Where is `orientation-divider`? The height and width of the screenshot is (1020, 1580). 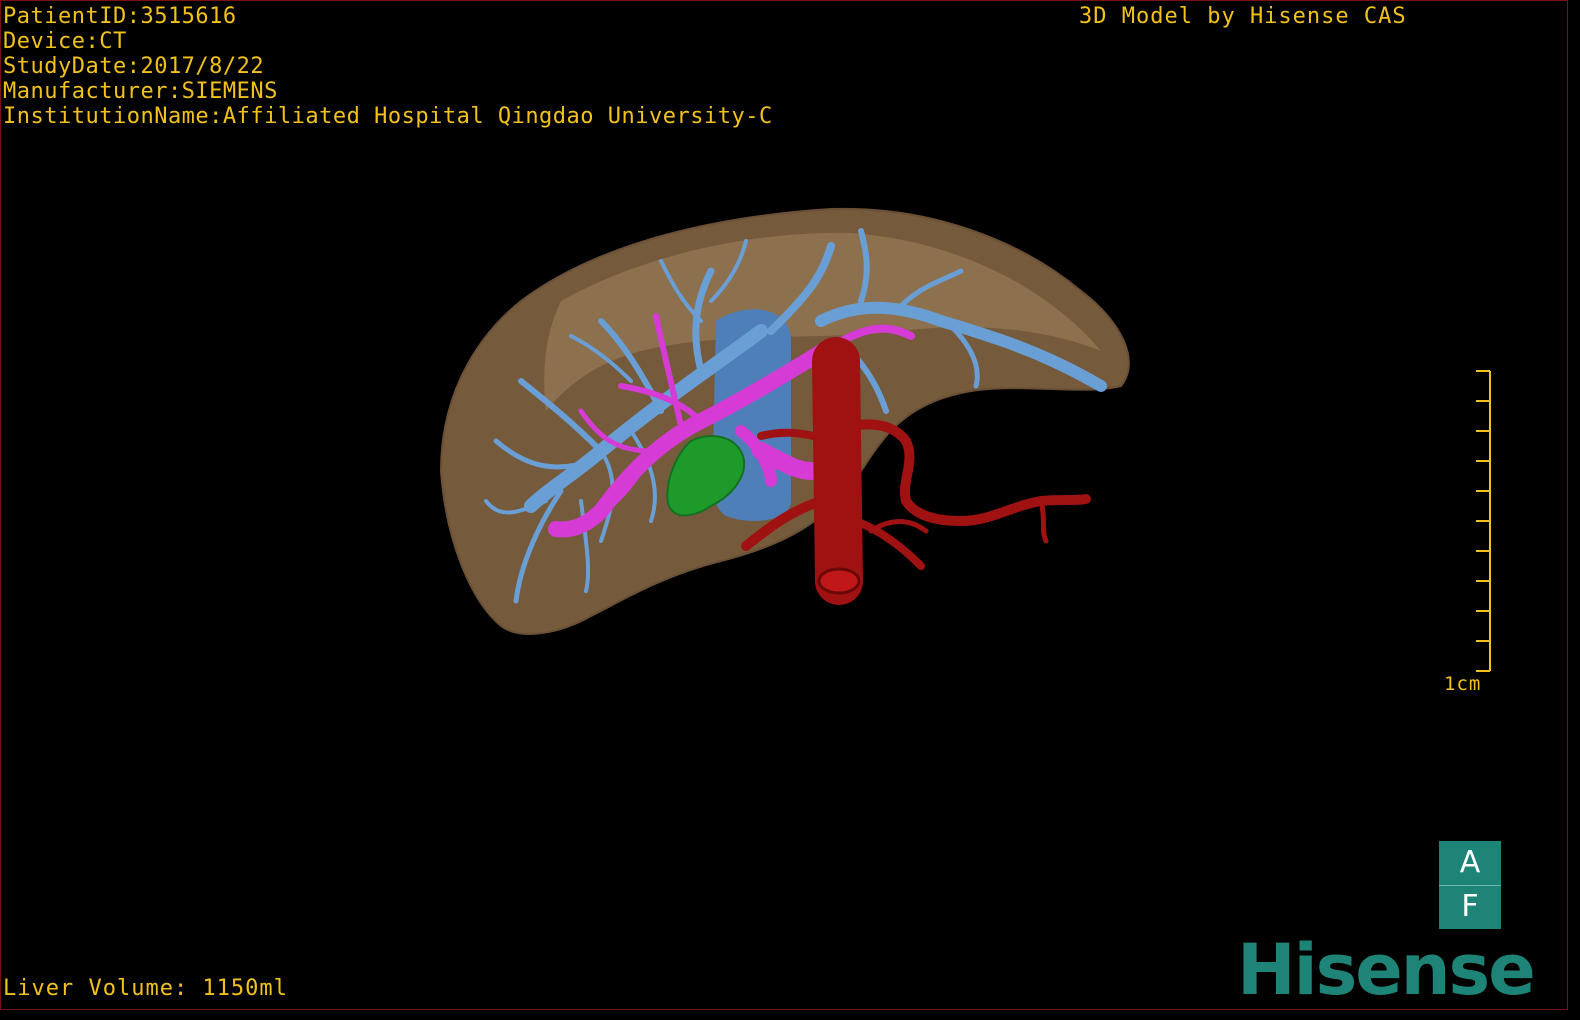
orientation-divider is located at coordinates (1470, 885).